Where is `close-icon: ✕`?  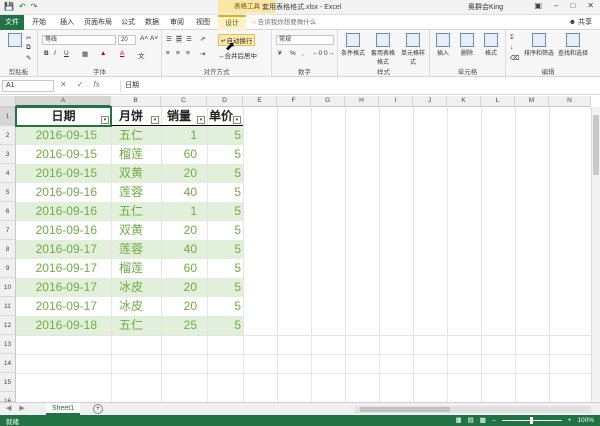 close-icon: ✕ is located at coordinates (590, 5).